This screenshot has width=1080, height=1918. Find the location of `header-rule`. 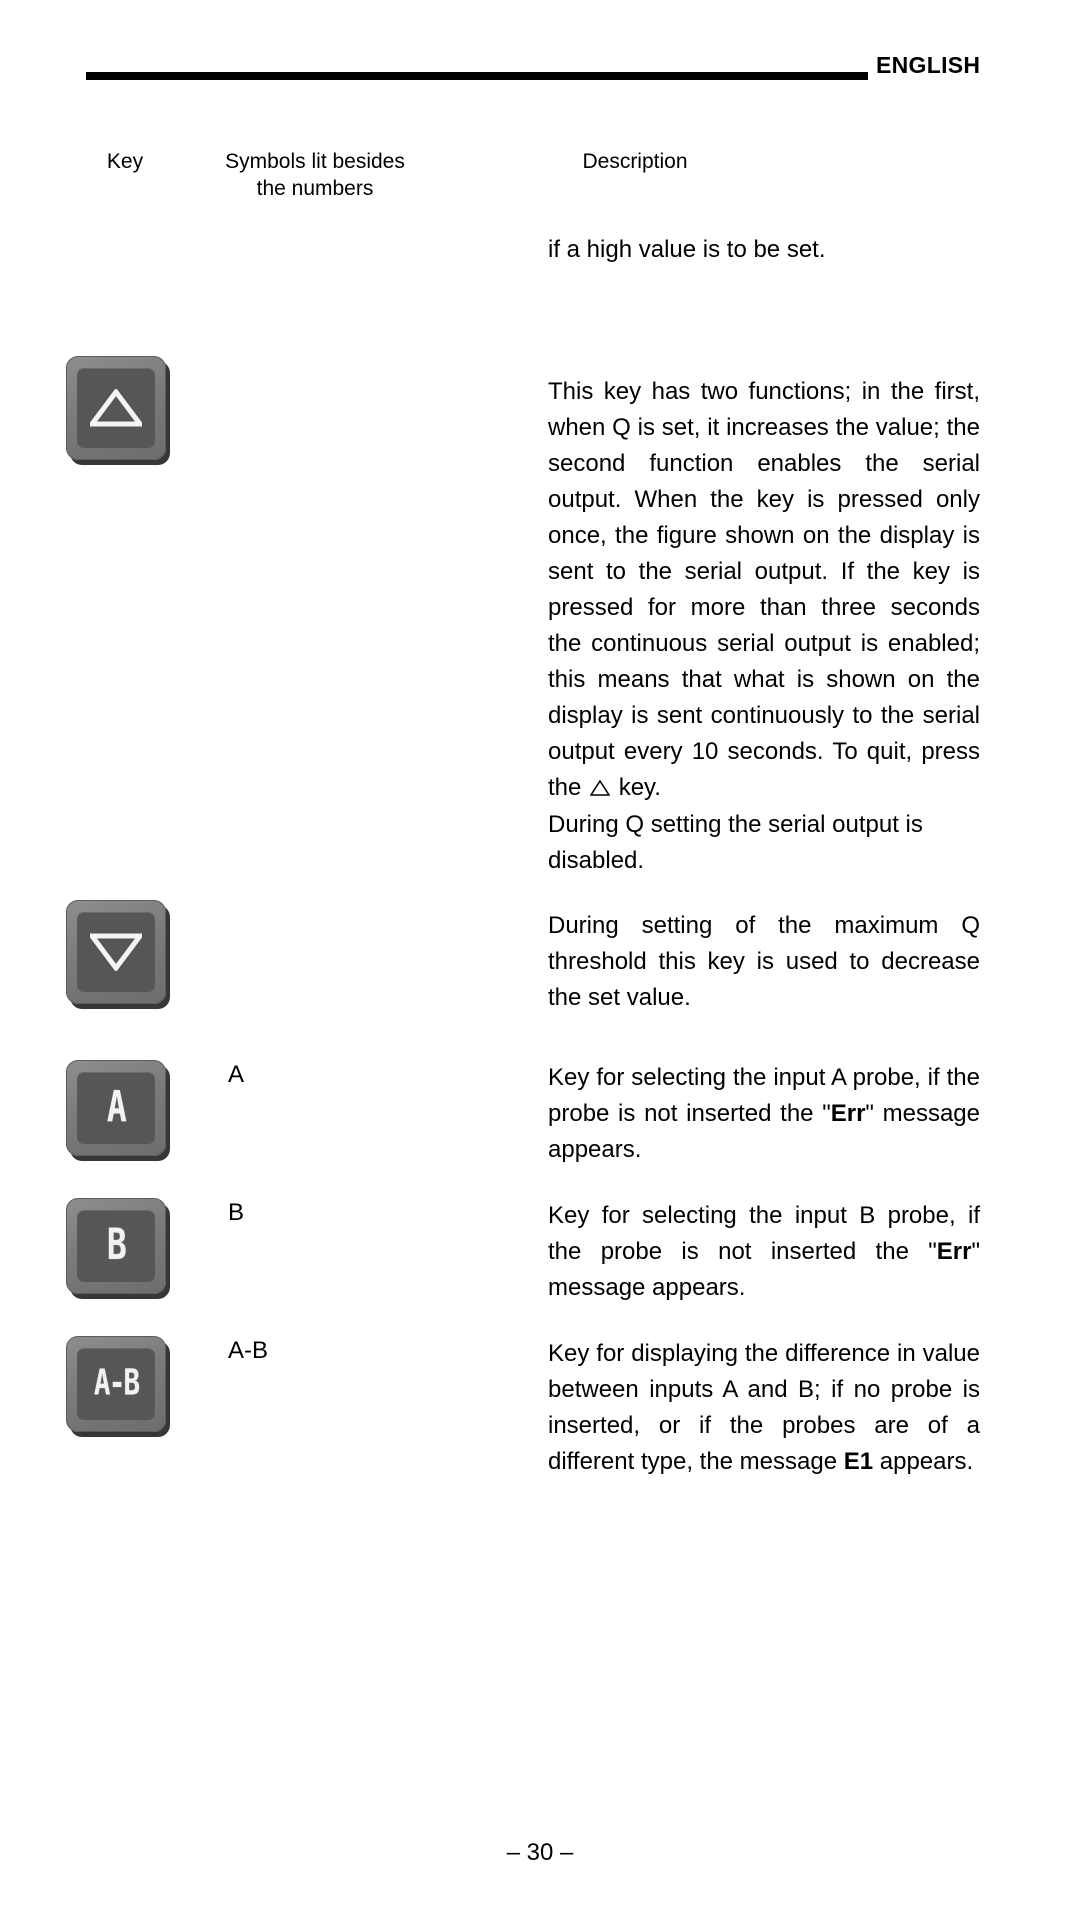

header-rule is located at coordinates (477, 76).